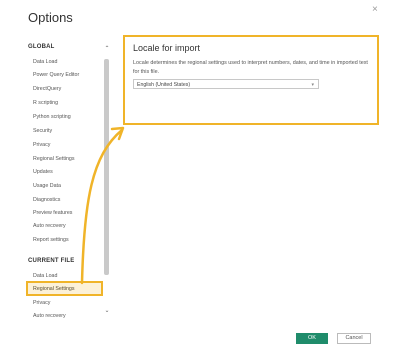  Describe the element at coordinates (167, 48) in the screenshot. I see `panel-title: Locale for import` at that location.